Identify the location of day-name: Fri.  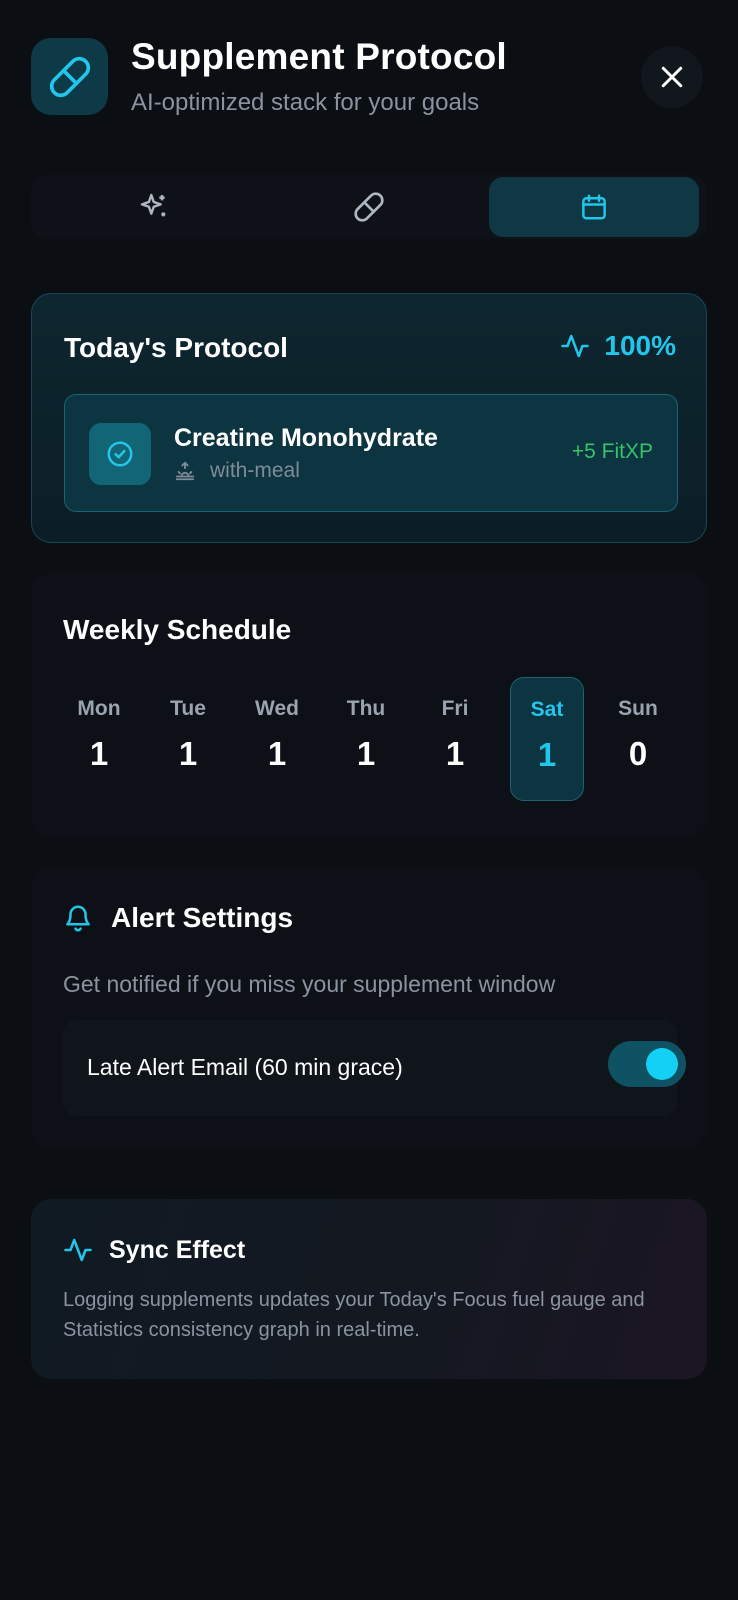
(455, 708).